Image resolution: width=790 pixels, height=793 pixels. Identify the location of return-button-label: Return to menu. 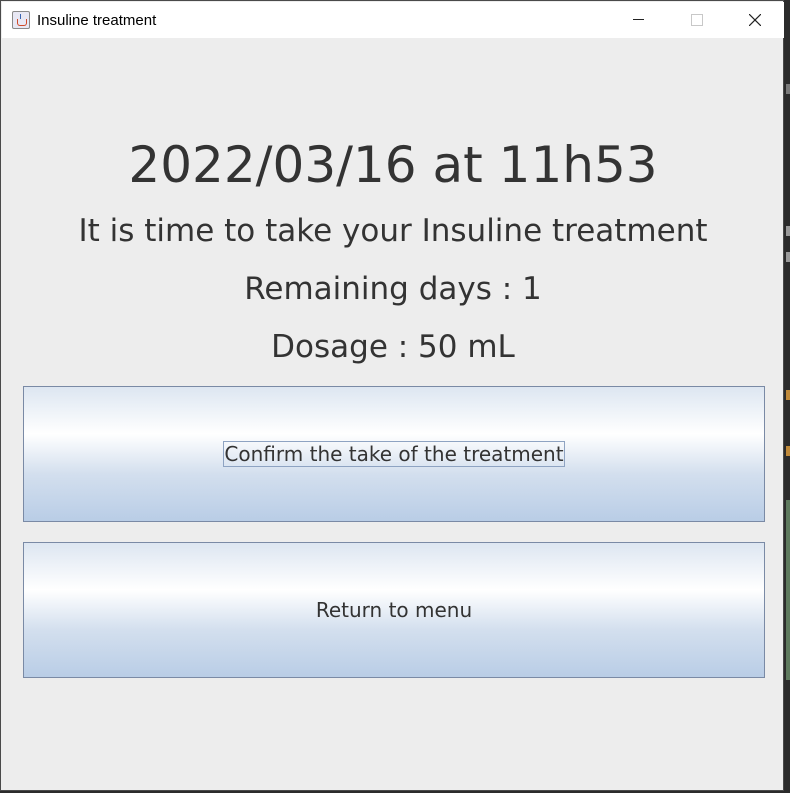
(394, 610).